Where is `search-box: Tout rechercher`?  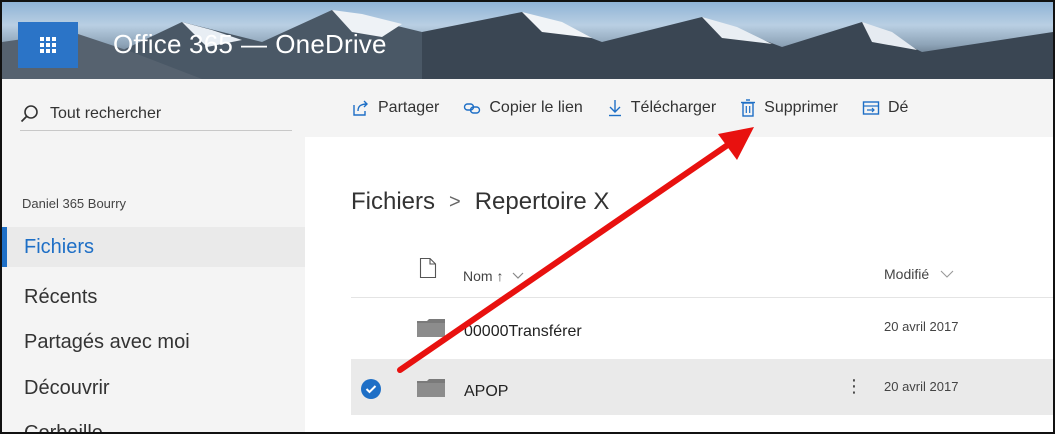
search-box: Tout rechercher is located at coordinates (156, 114).